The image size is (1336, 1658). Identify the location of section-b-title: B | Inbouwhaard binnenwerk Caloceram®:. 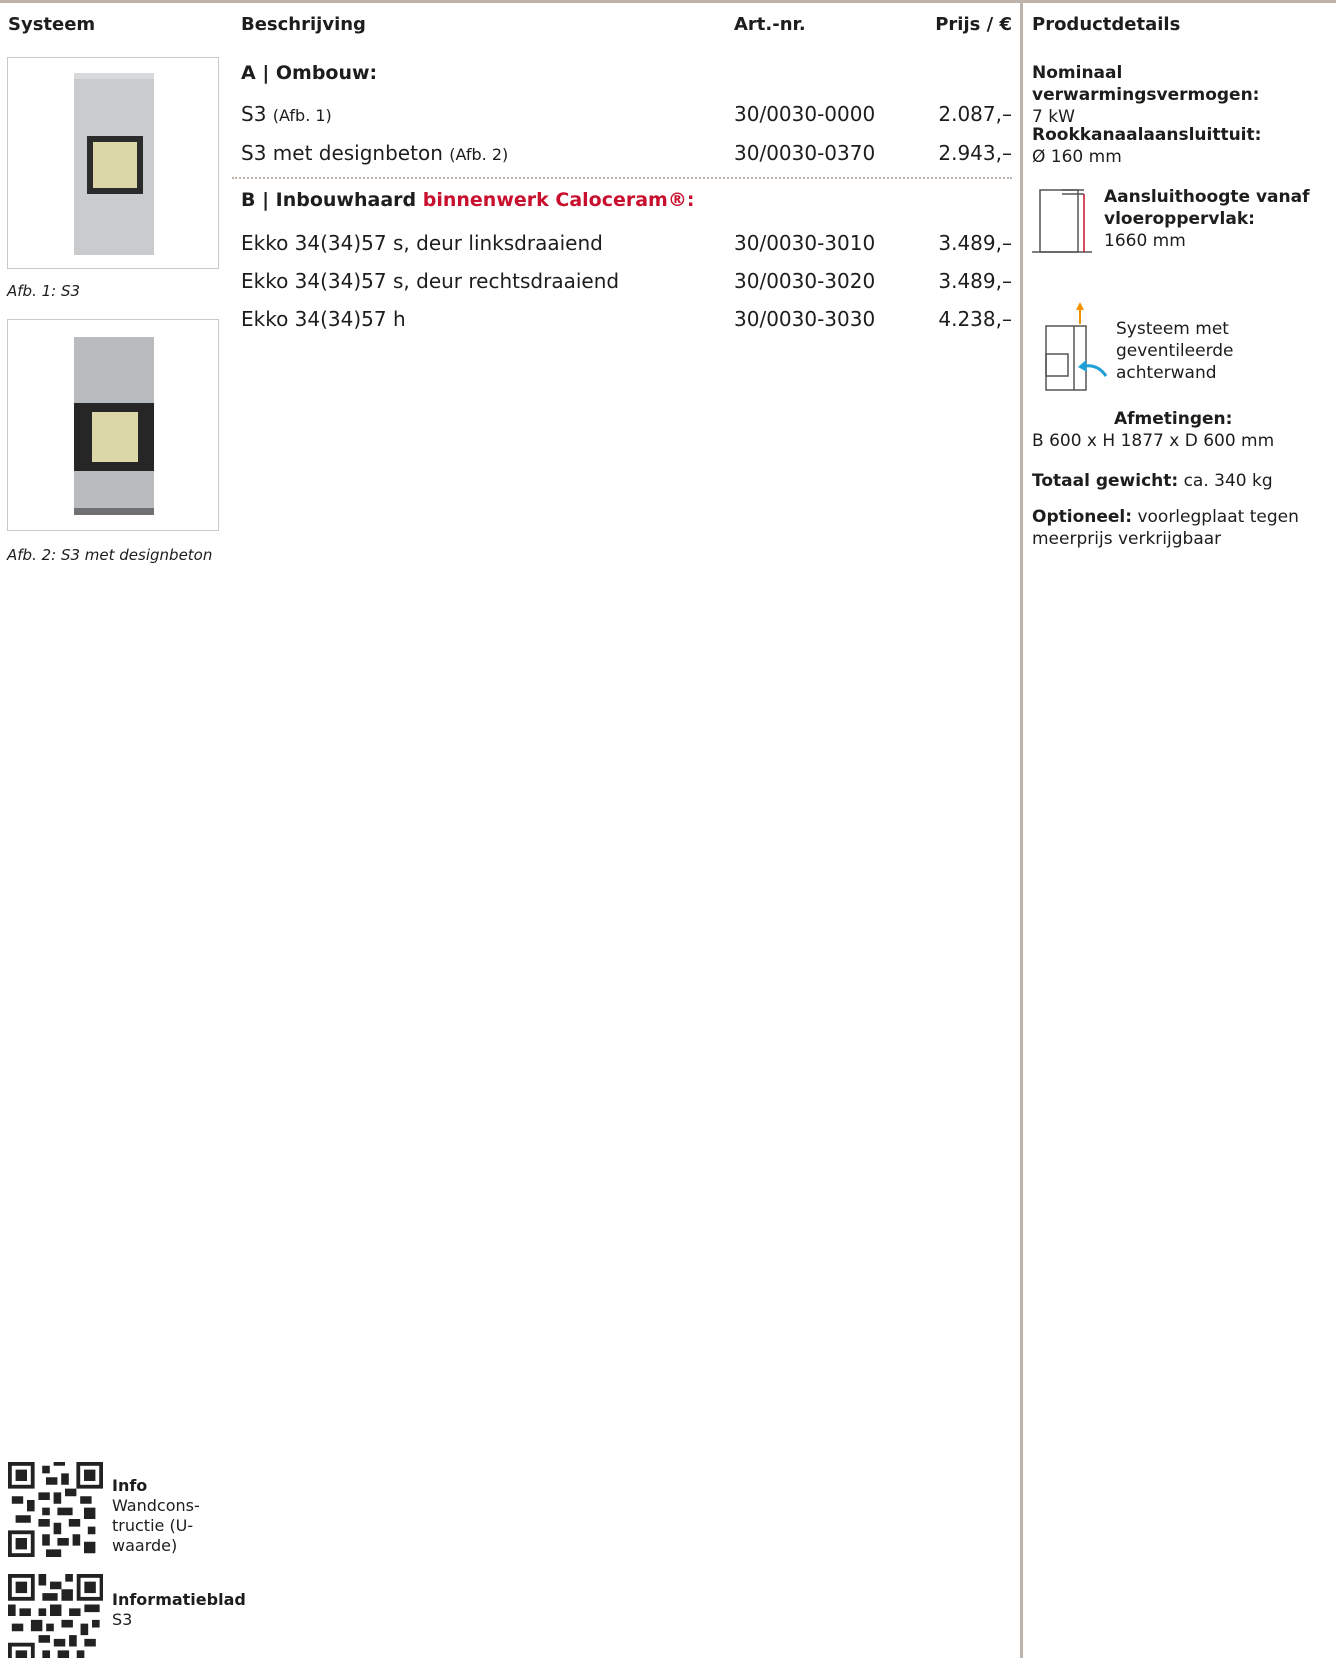
(468, 200).